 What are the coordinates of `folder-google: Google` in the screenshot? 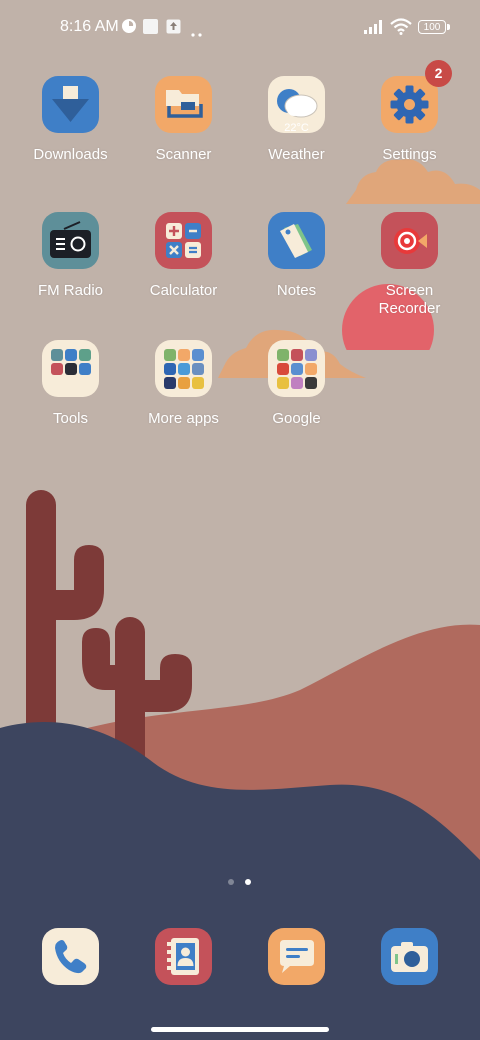 It's located at (296, 384).